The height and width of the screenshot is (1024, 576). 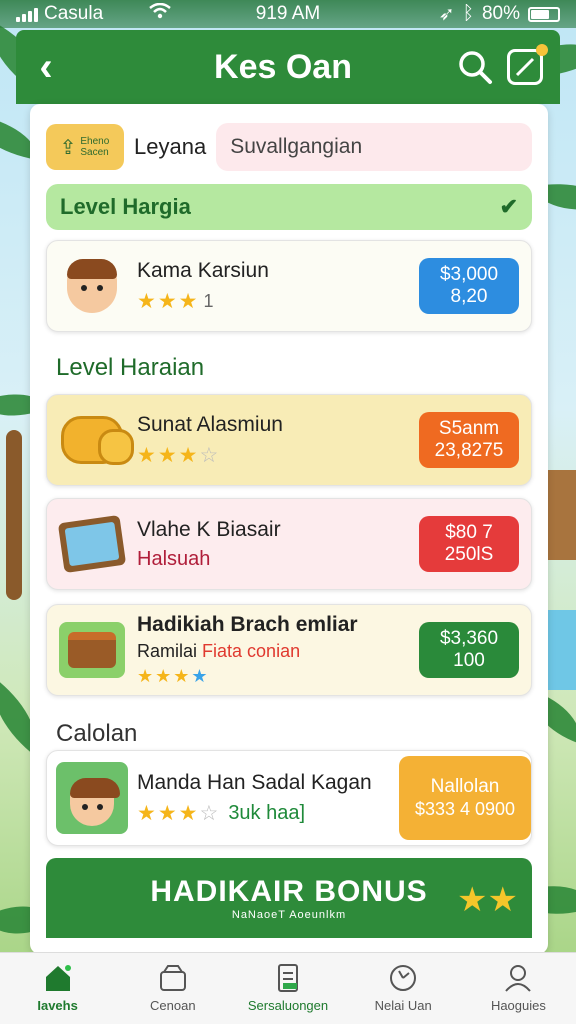 I want to click on picture-frame-icon, so click(x=92, y=544).